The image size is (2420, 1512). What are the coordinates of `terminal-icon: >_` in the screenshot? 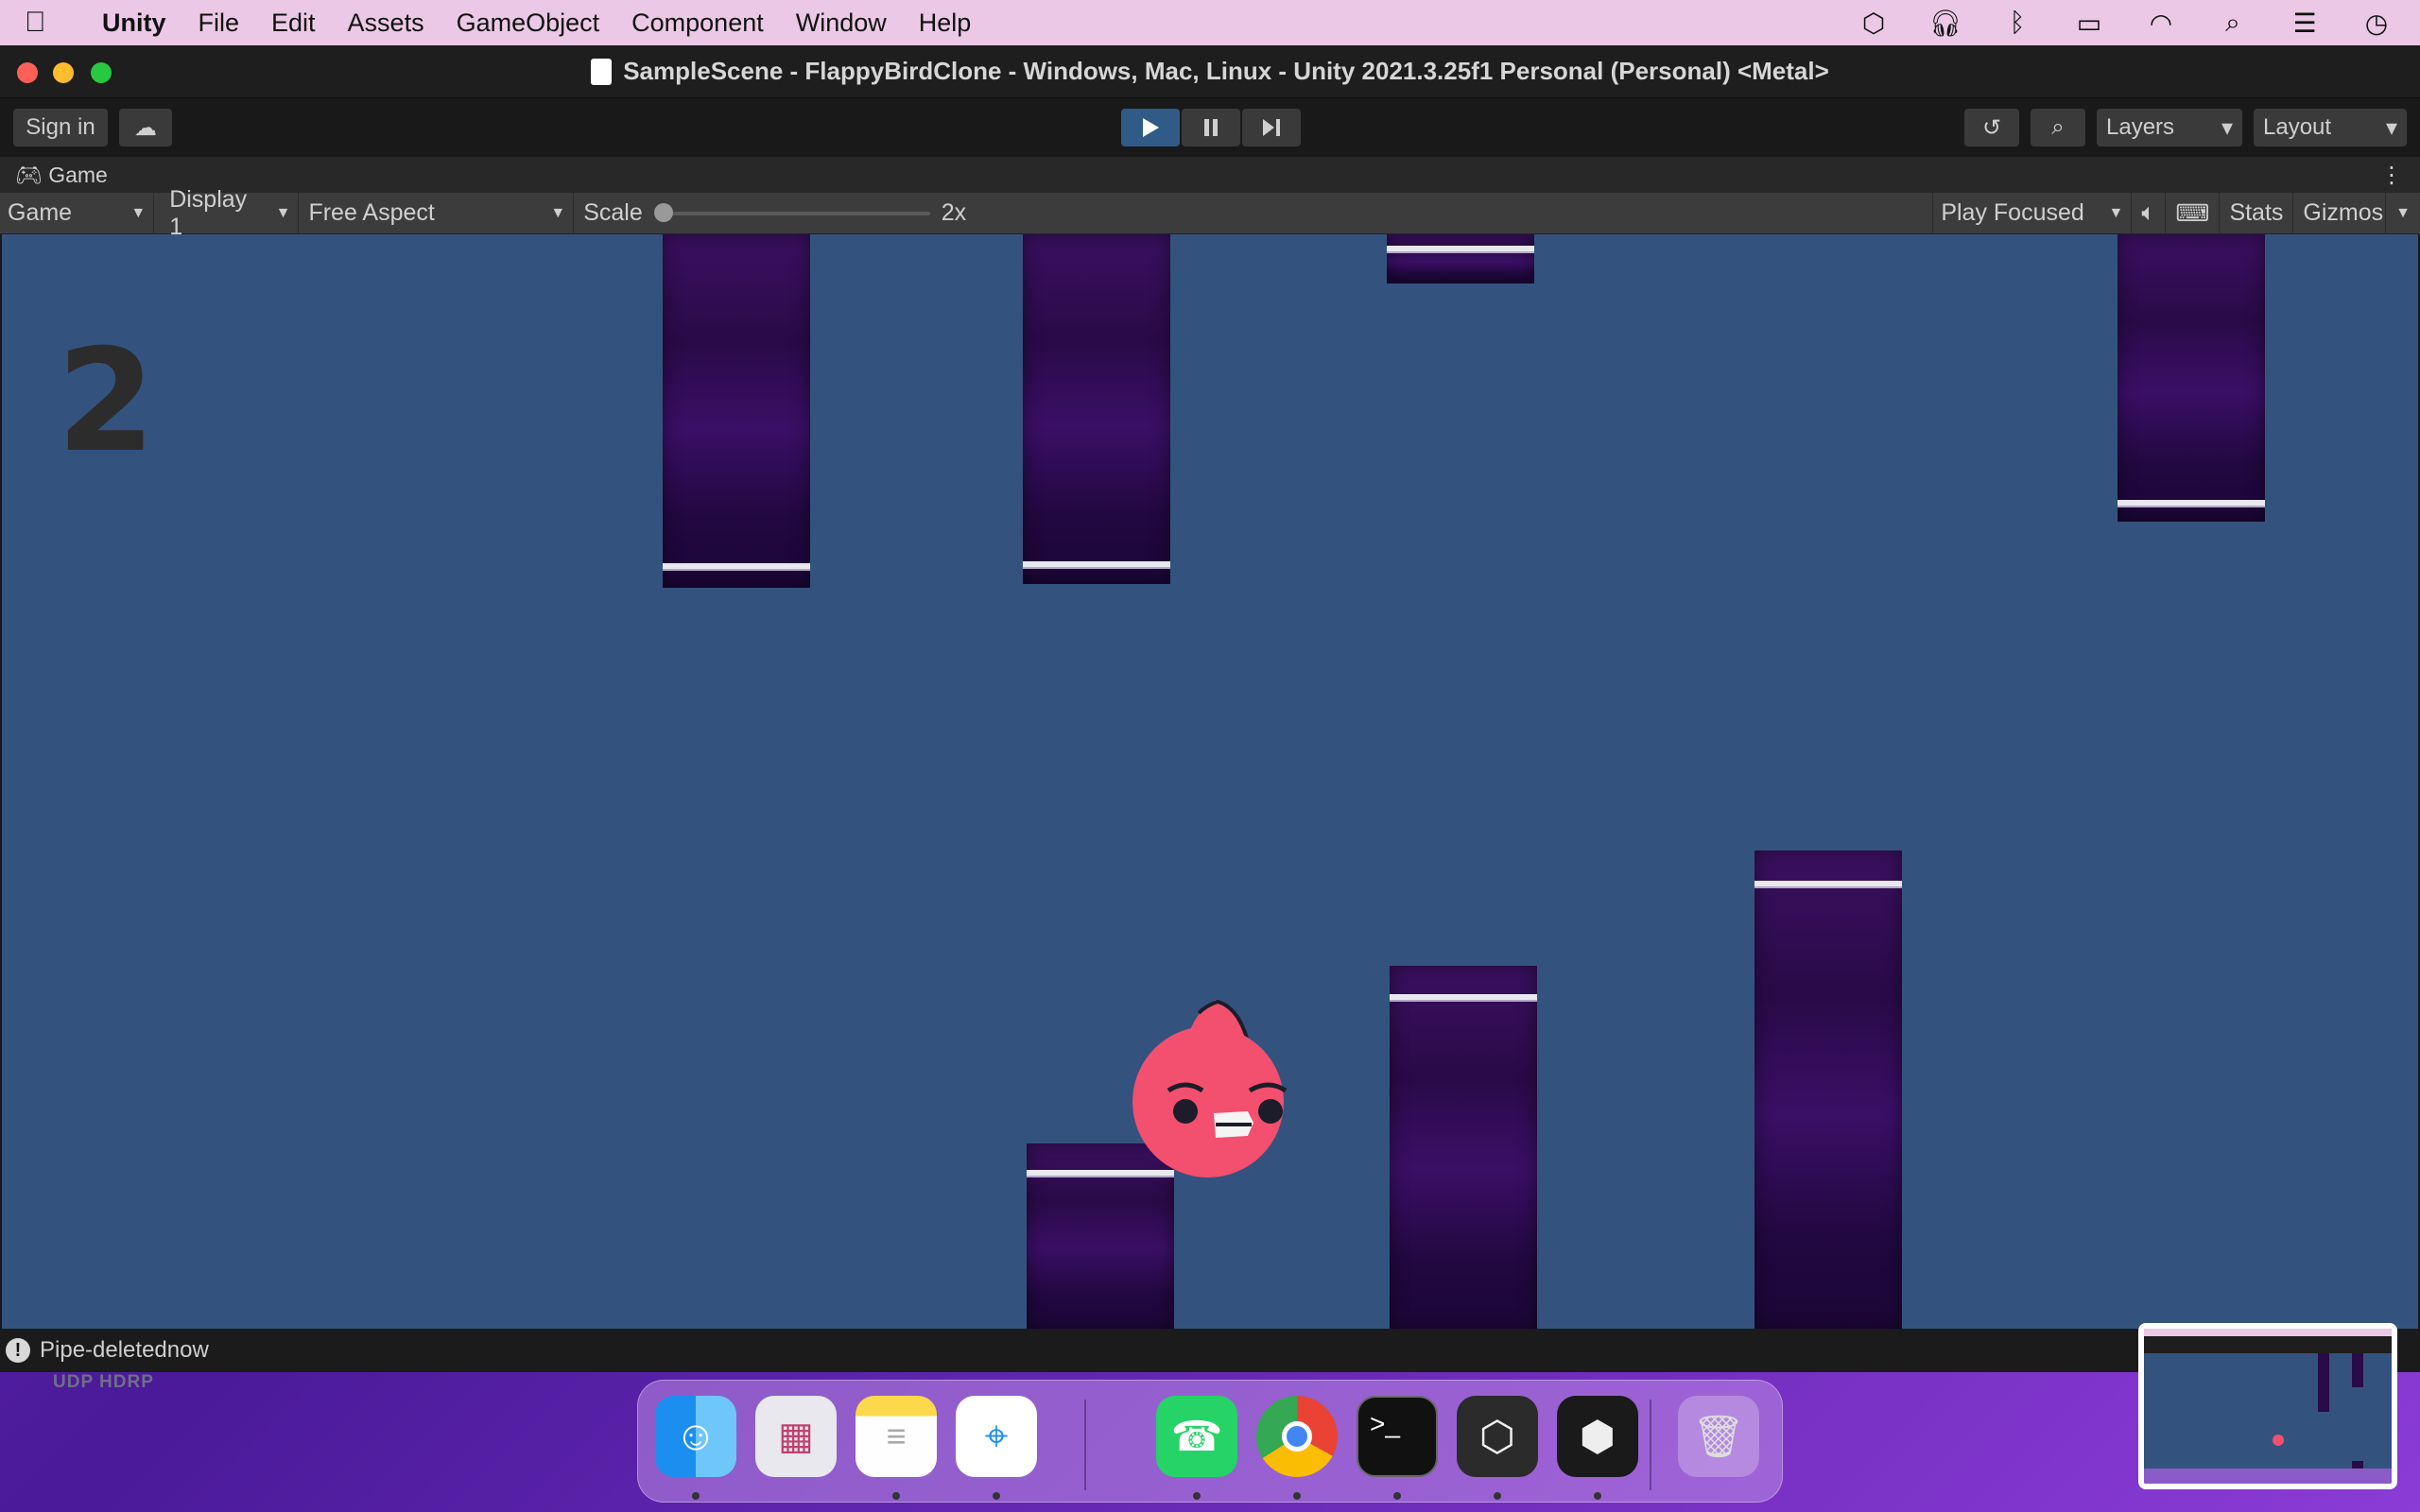 It's located at (1397, 1436).